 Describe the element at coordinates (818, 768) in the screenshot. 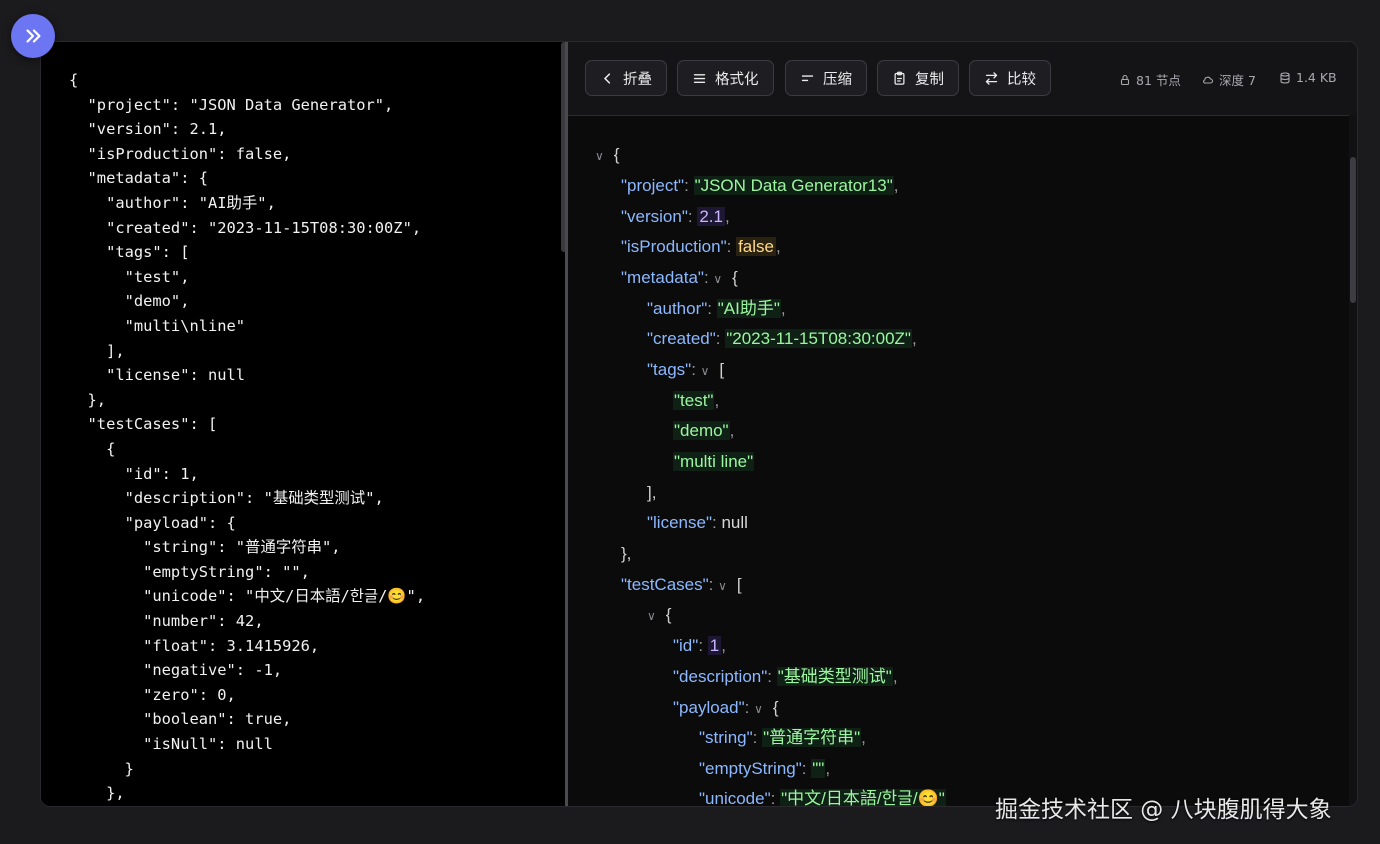

I see `tree-value: ""` at that location.